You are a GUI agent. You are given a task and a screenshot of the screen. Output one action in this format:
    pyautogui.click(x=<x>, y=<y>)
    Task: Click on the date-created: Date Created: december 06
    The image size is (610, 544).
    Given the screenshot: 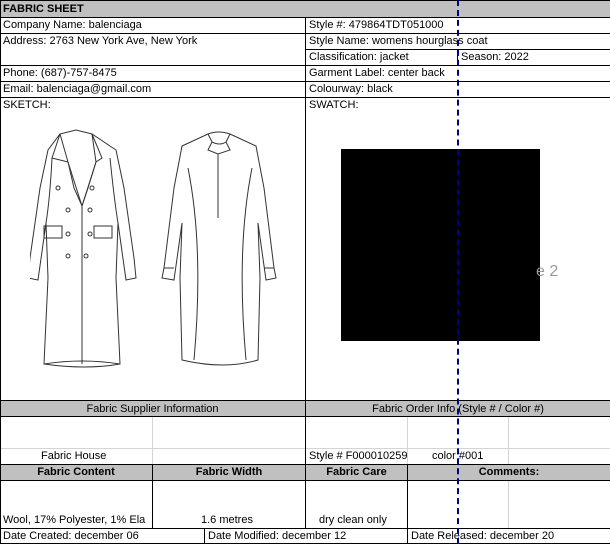 What is the action you would take?
    pyautogui.click(x=71, y=536)
    